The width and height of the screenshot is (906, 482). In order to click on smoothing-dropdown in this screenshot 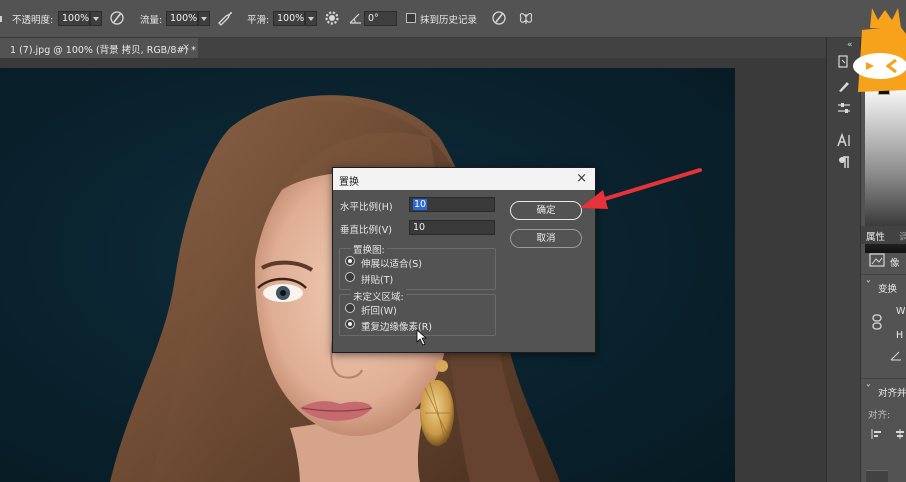, I will do `click(311, 18)`.